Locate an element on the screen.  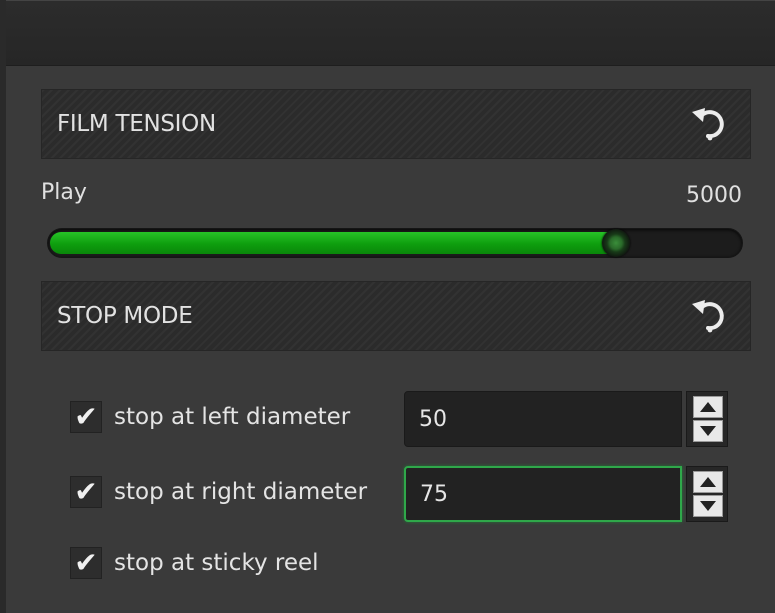
left-diameter-stepper is located at coordinates (707, 419).